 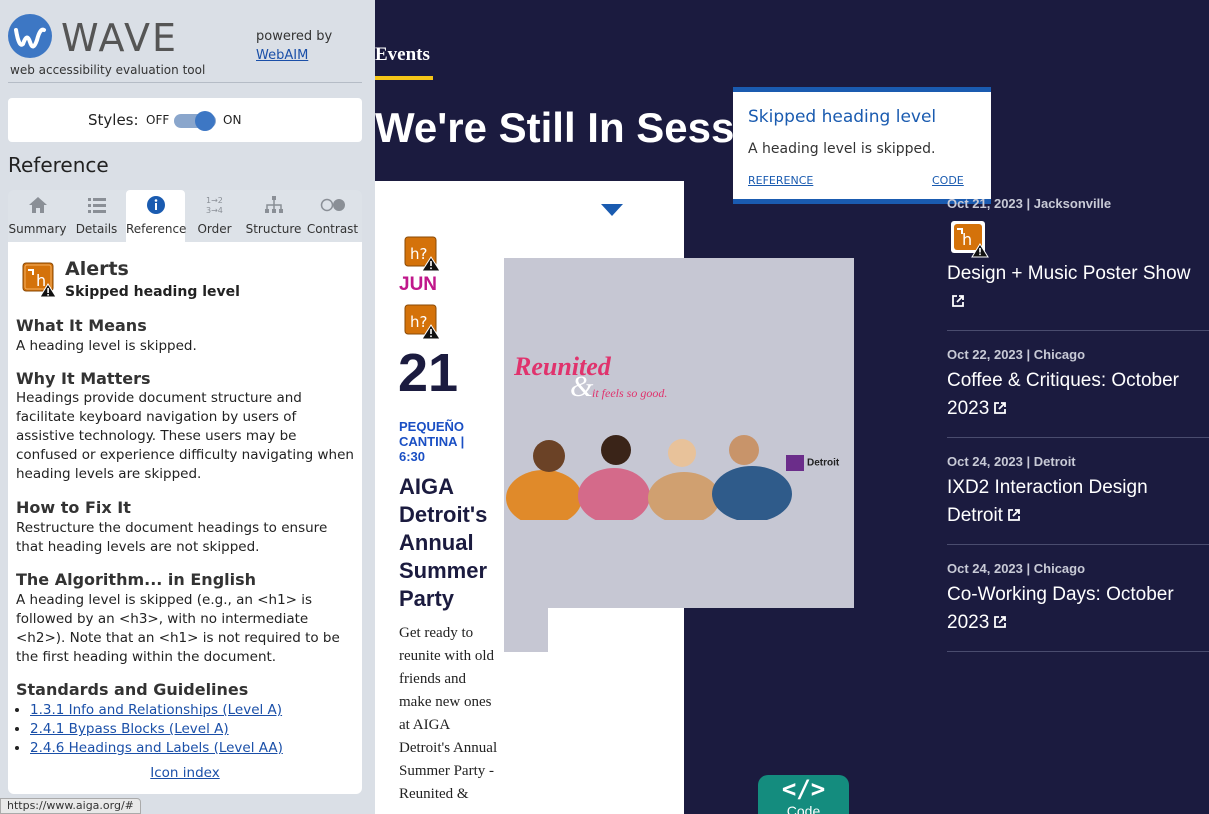 I want to click on order-icon: 1→2 3→4, so click(x=214, y=205).